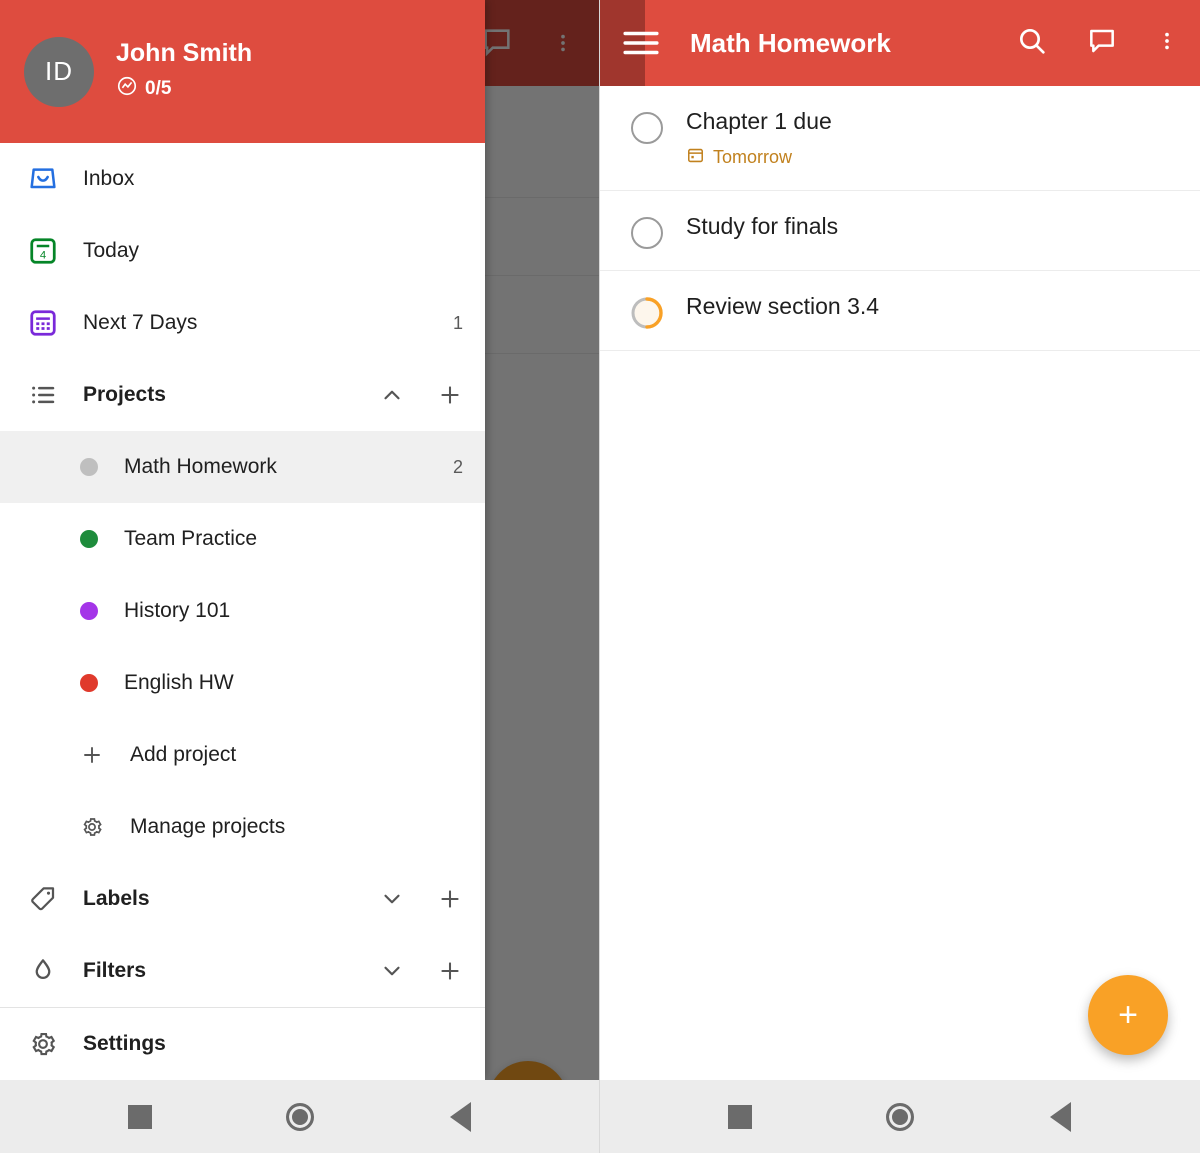 The width and height of the screenshot is (1200, 1153). What do you see at coordinates (242, 971) in the screenshot?
I see `sidebar-section-filters: Filters` at bounding box center [242, 971].